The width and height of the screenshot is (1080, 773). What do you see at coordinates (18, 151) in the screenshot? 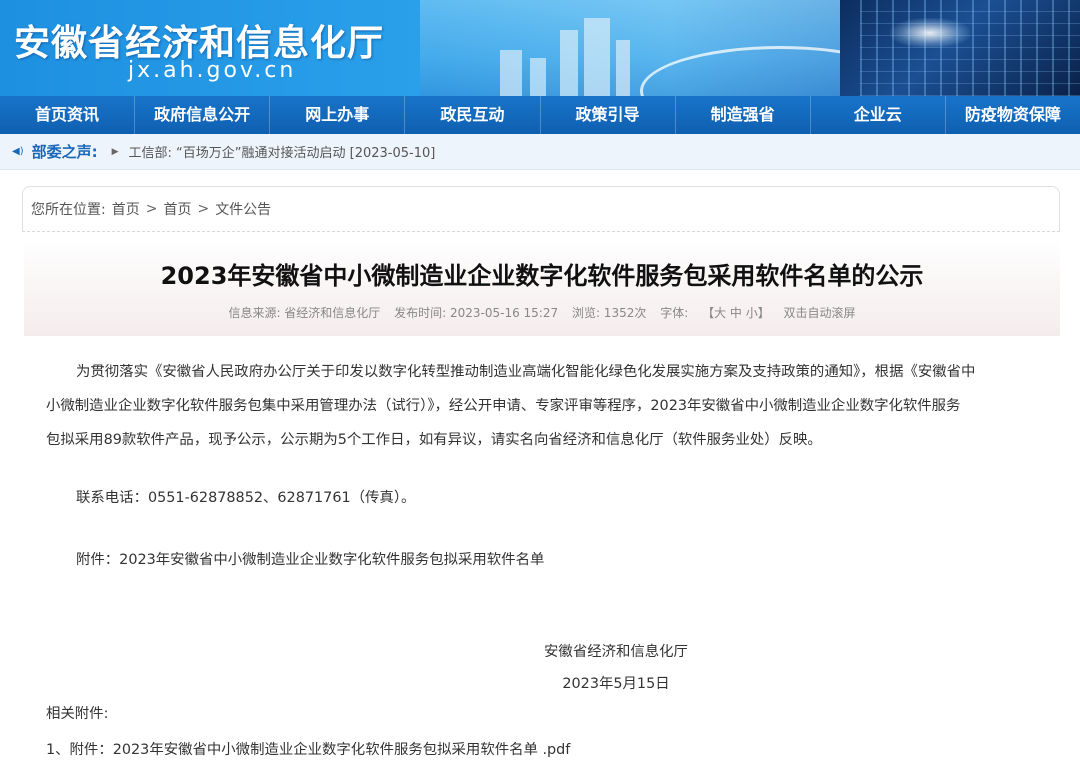
I see `speaker-icon: ◀)` at bounding box center [18, 151].